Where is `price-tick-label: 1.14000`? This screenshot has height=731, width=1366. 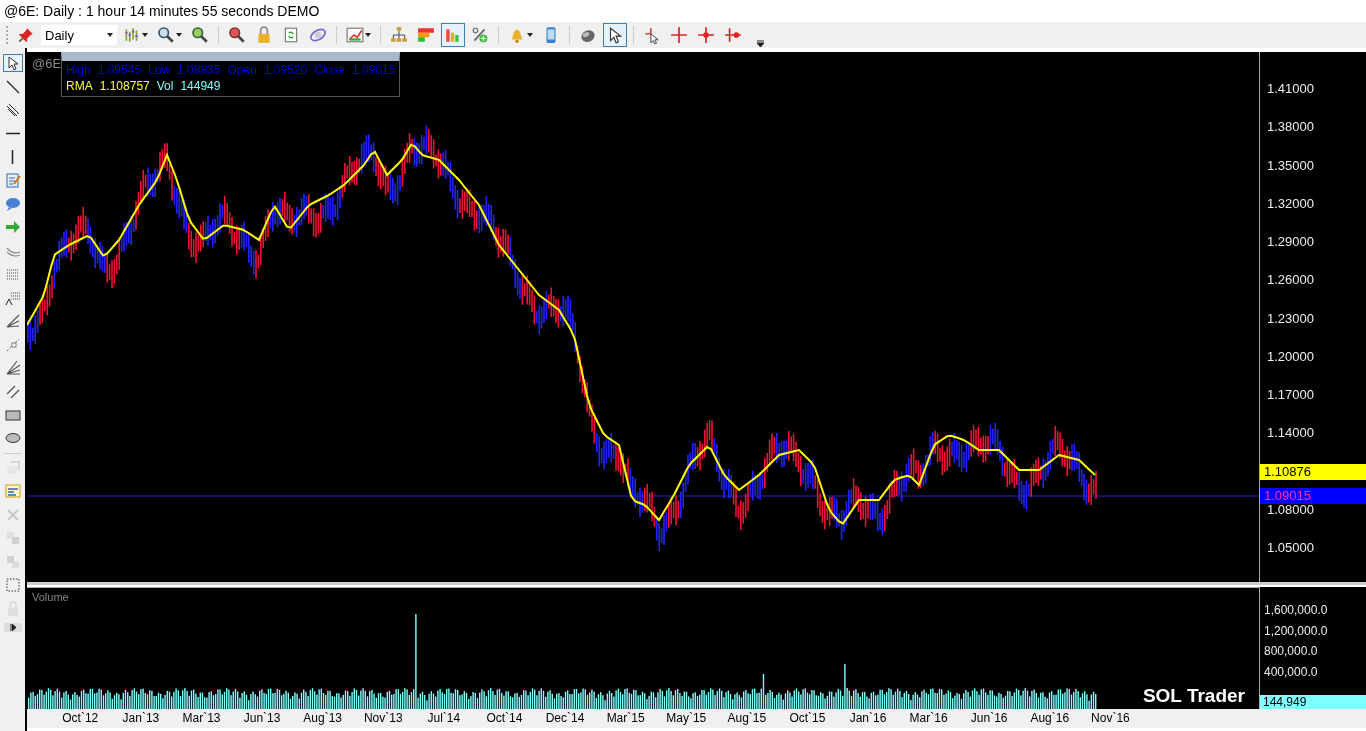 price-tick-label: 1.14000 is located at coordinates (1290, 433).